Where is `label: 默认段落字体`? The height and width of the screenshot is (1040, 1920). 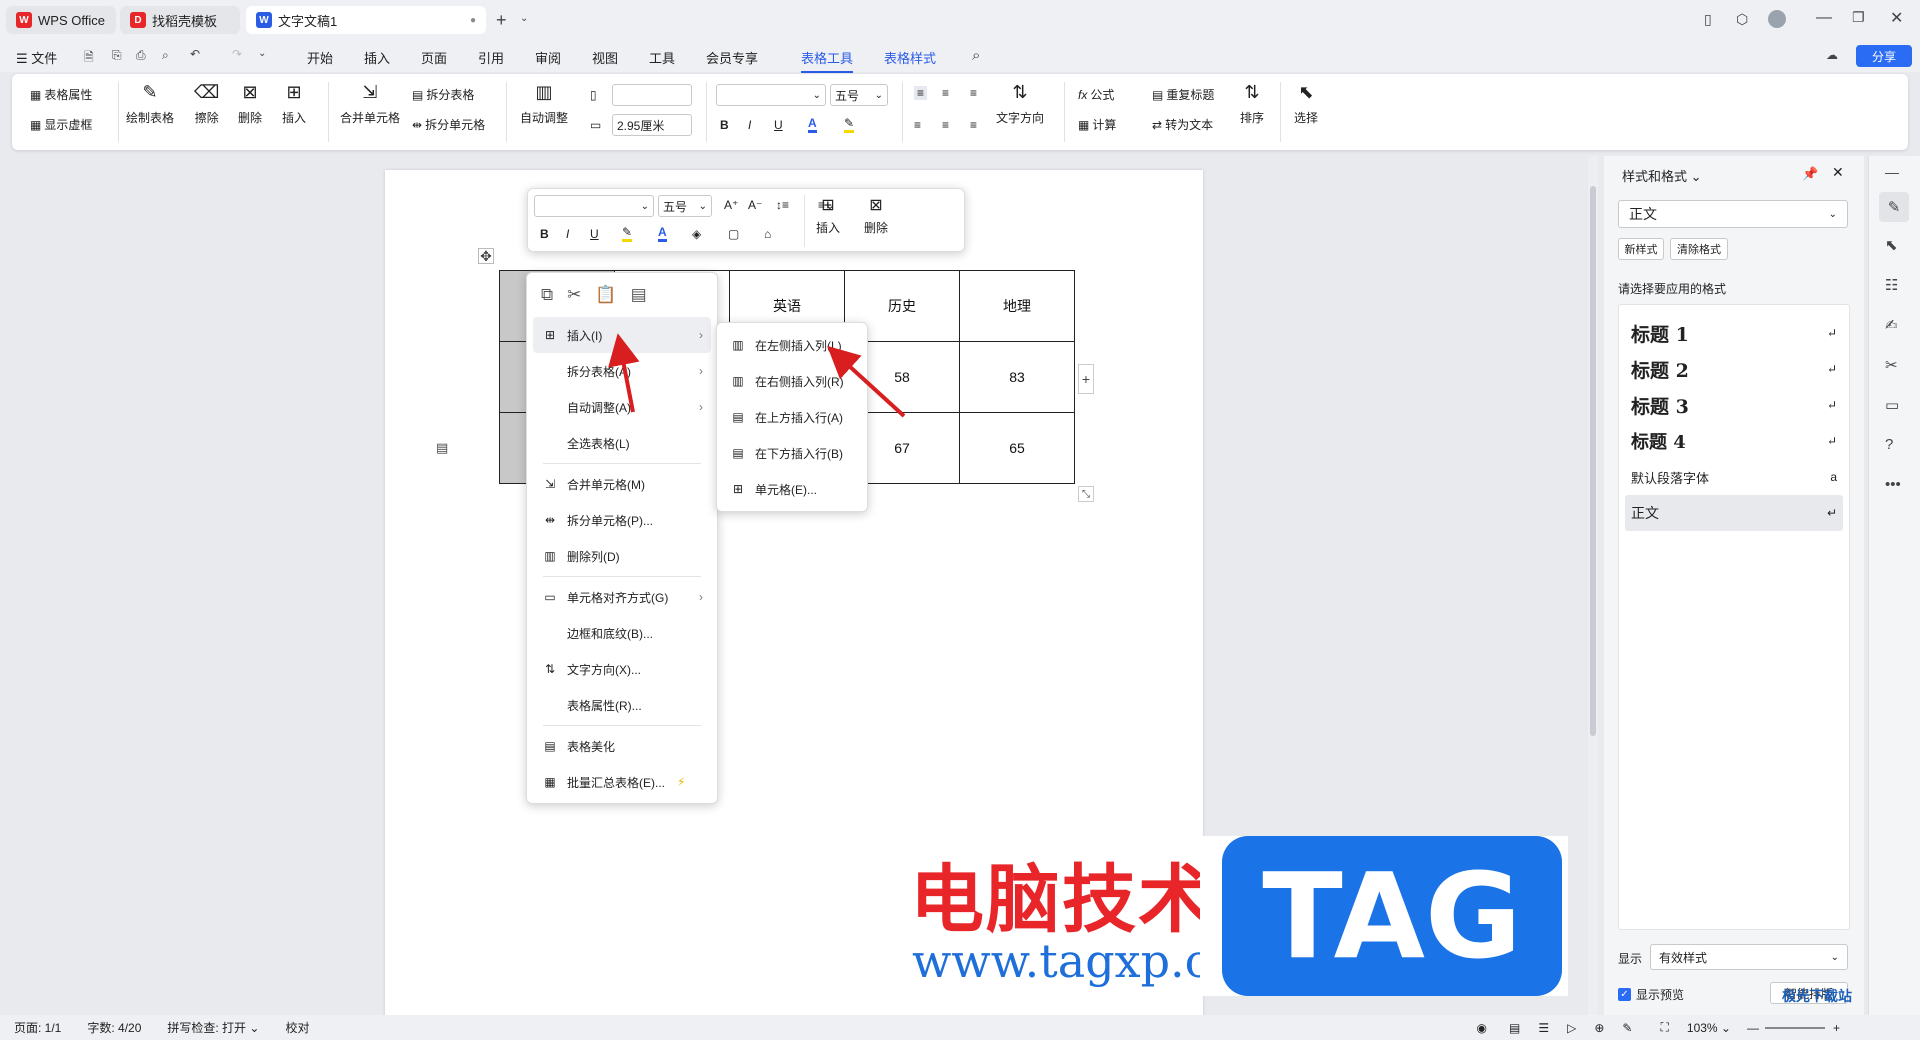 label: 默认段落字体 is located at coordinates (1670, 478).